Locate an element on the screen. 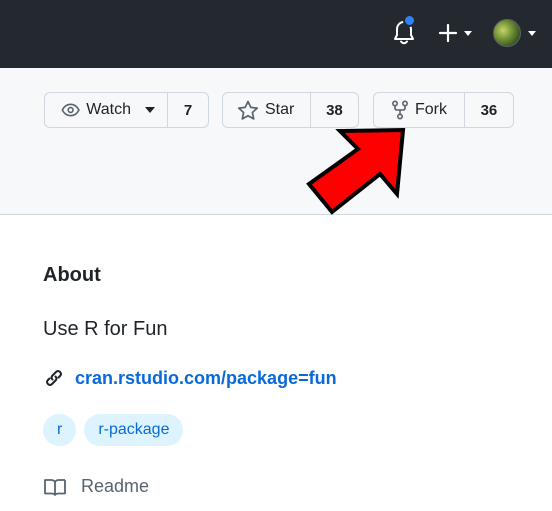  readme-link: Readme is located at coordinates (96, 486).